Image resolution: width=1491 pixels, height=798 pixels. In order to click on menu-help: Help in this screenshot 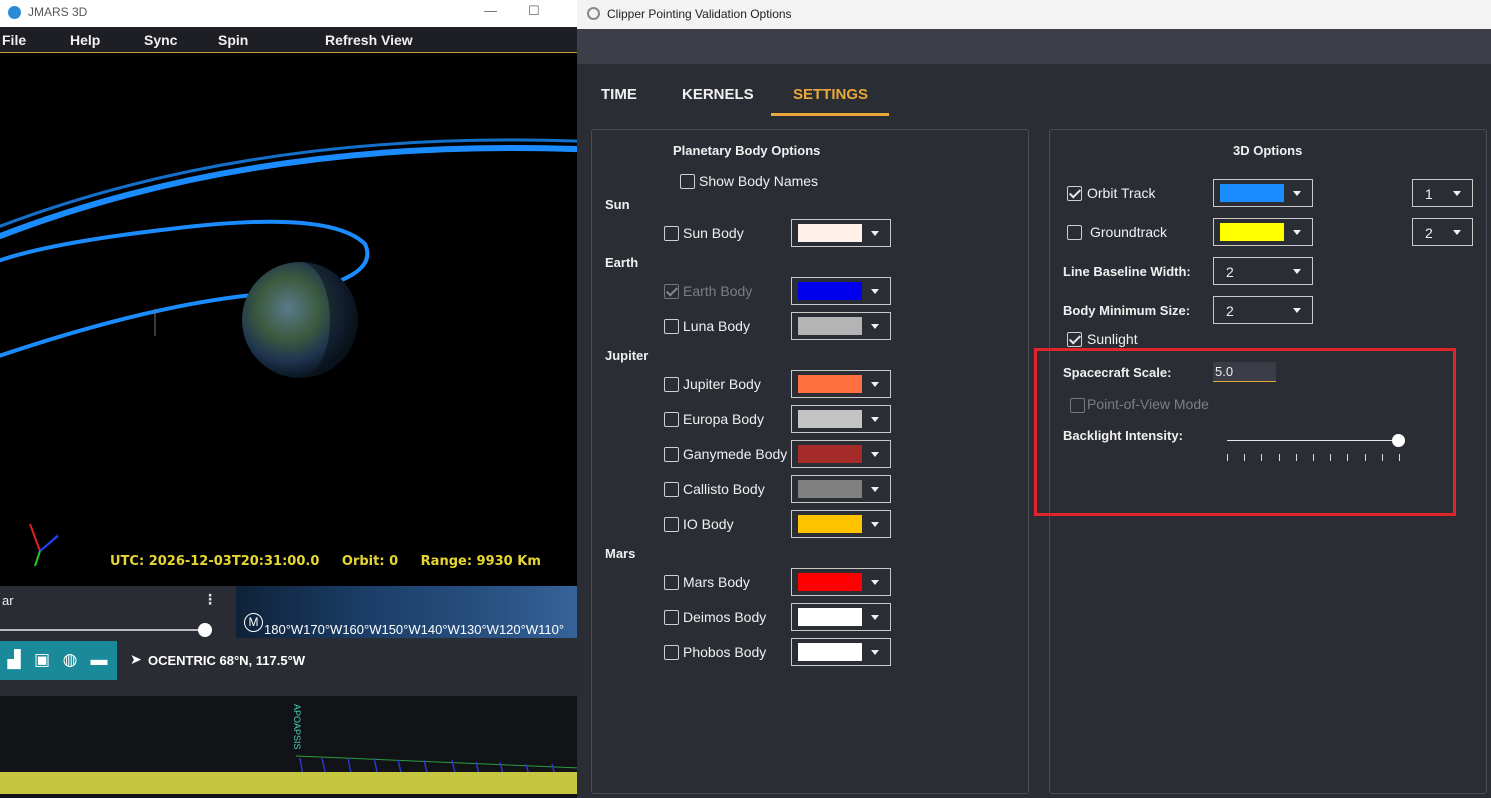, I will do `click(85, 40)`.